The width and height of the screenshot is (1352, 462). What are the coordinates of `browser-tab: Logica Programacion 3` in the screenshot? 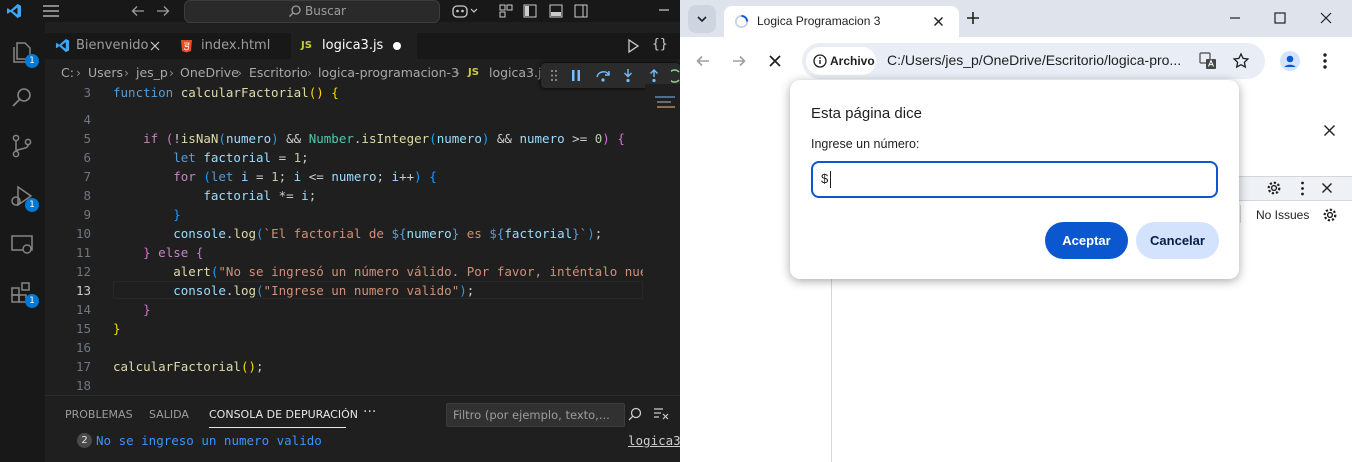 It's located at (841, 21).